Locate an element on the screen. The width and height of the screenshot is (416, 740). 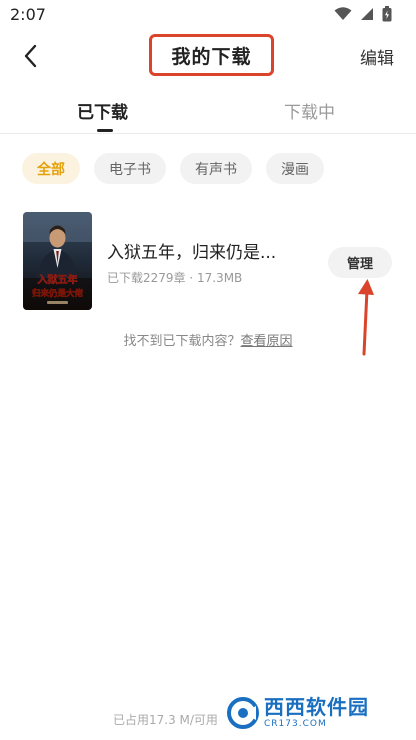
back-button is located at coordinates (32, 56).